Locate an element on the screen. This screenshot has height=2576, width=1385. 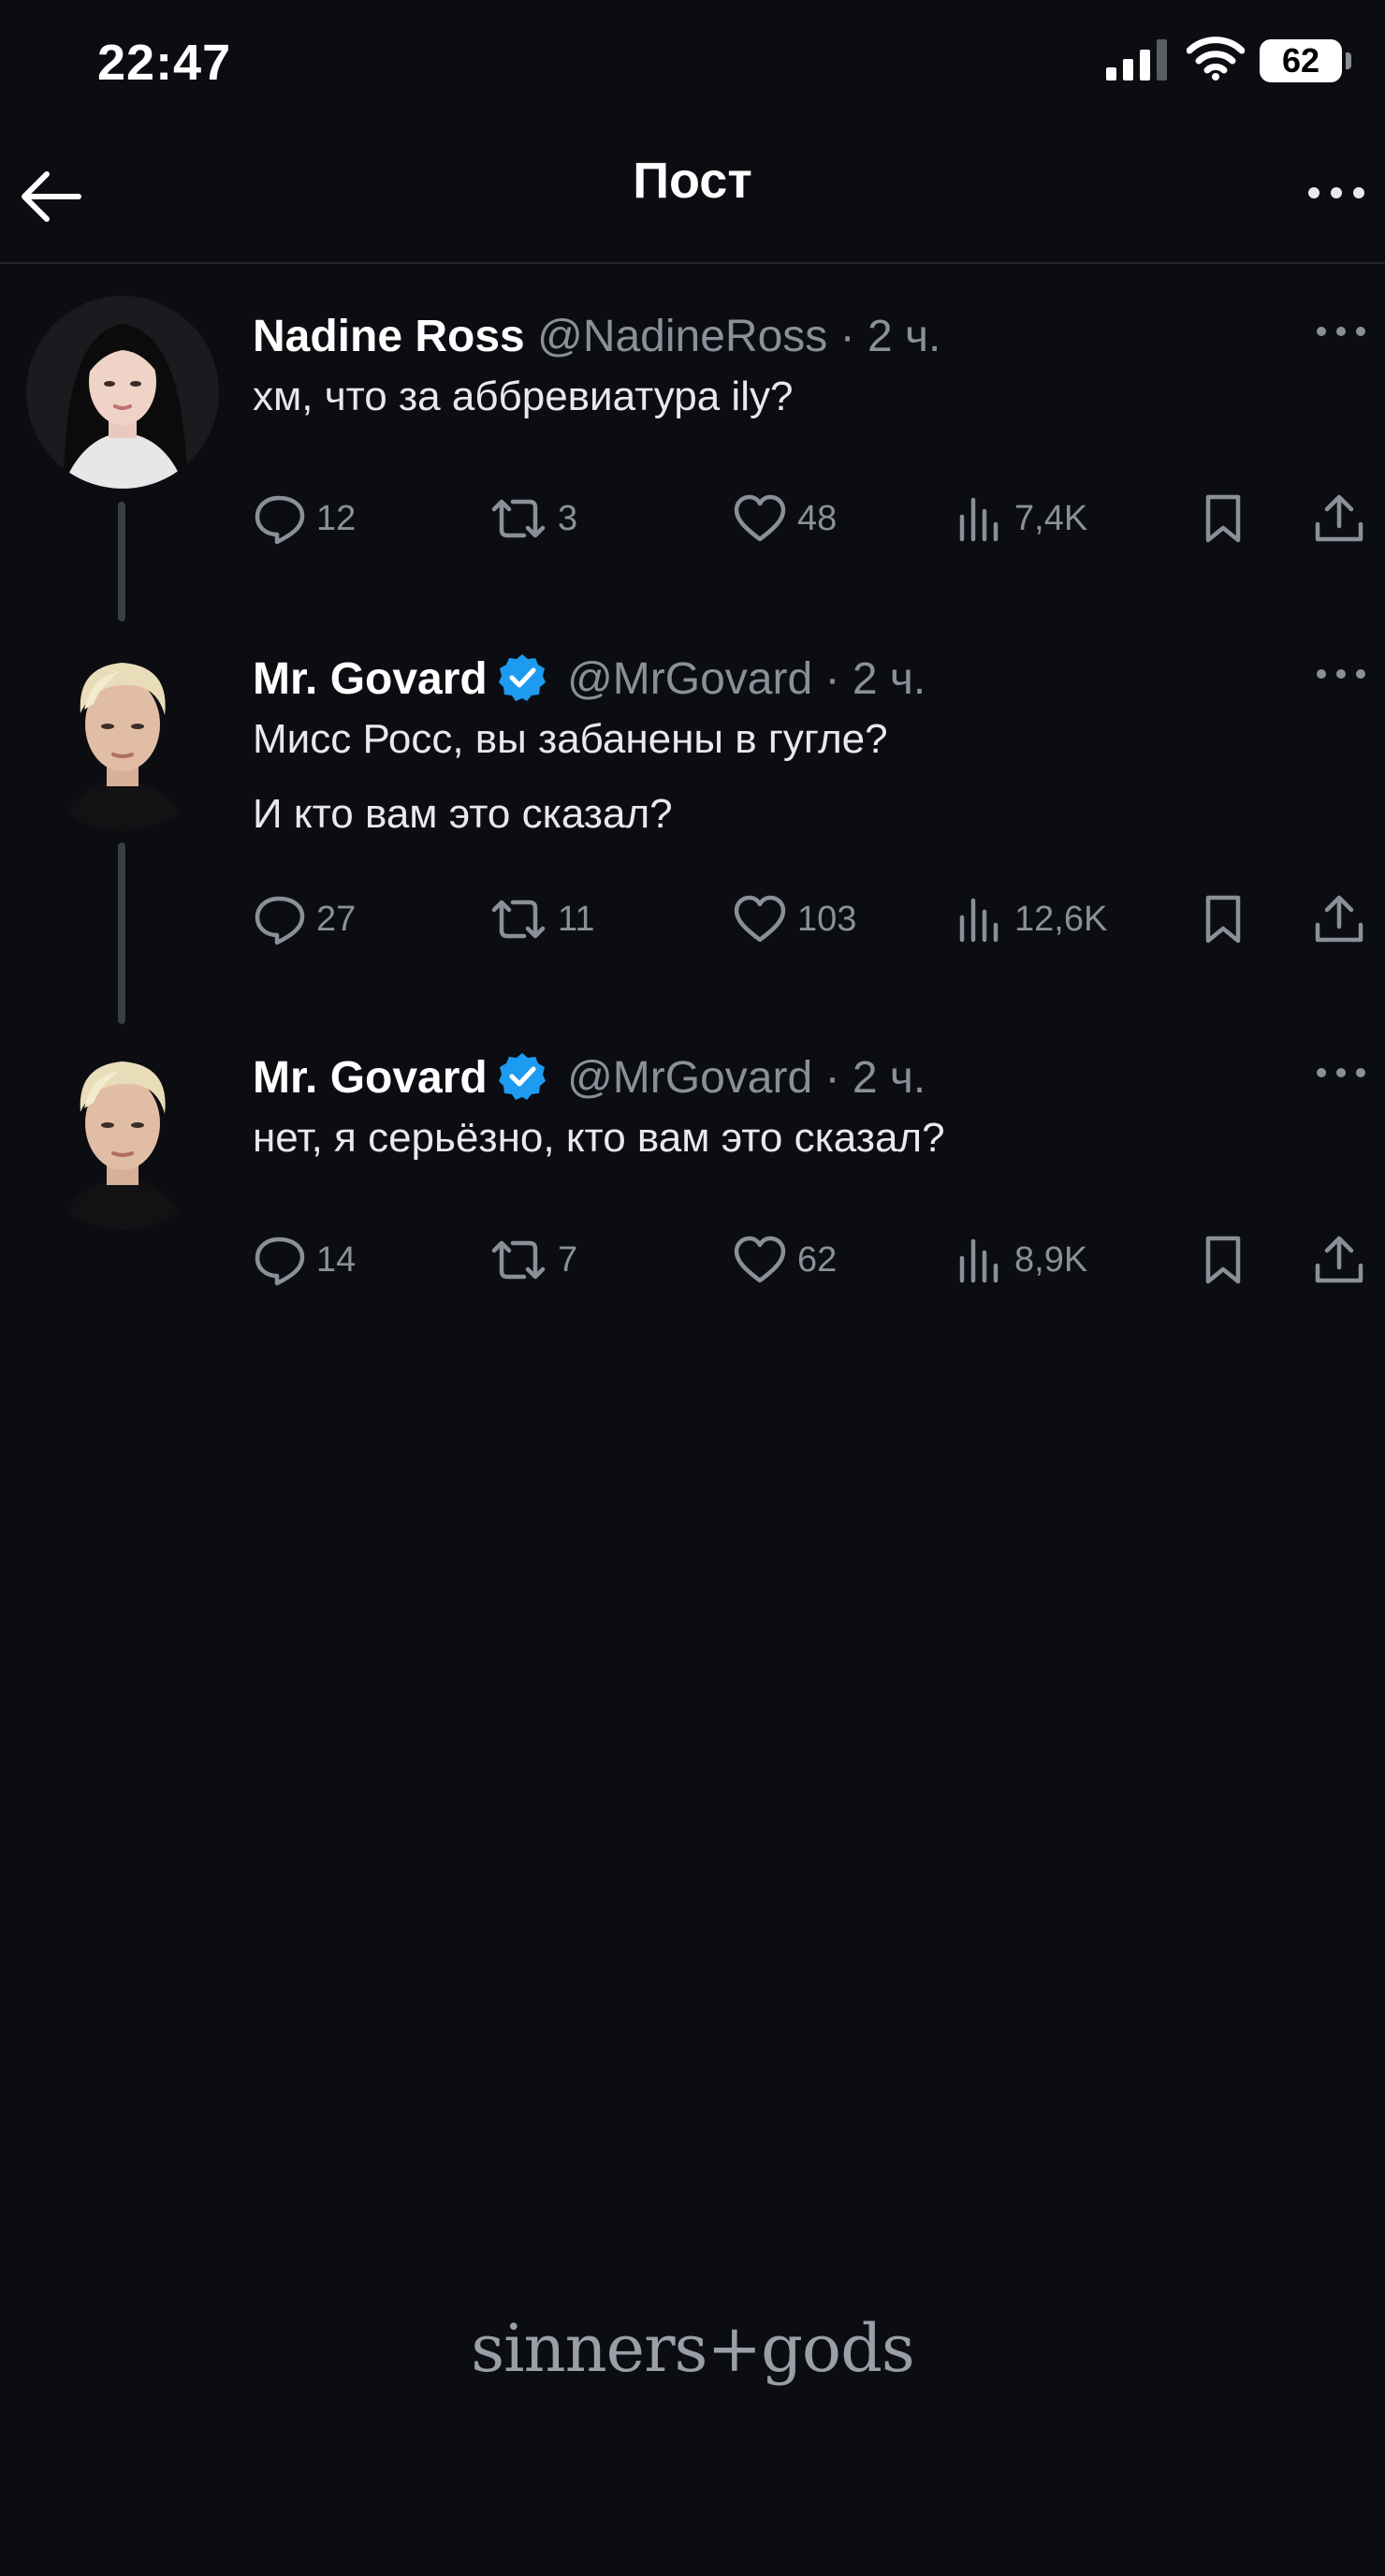
more-options-button is located at coordinates (1336, 193).